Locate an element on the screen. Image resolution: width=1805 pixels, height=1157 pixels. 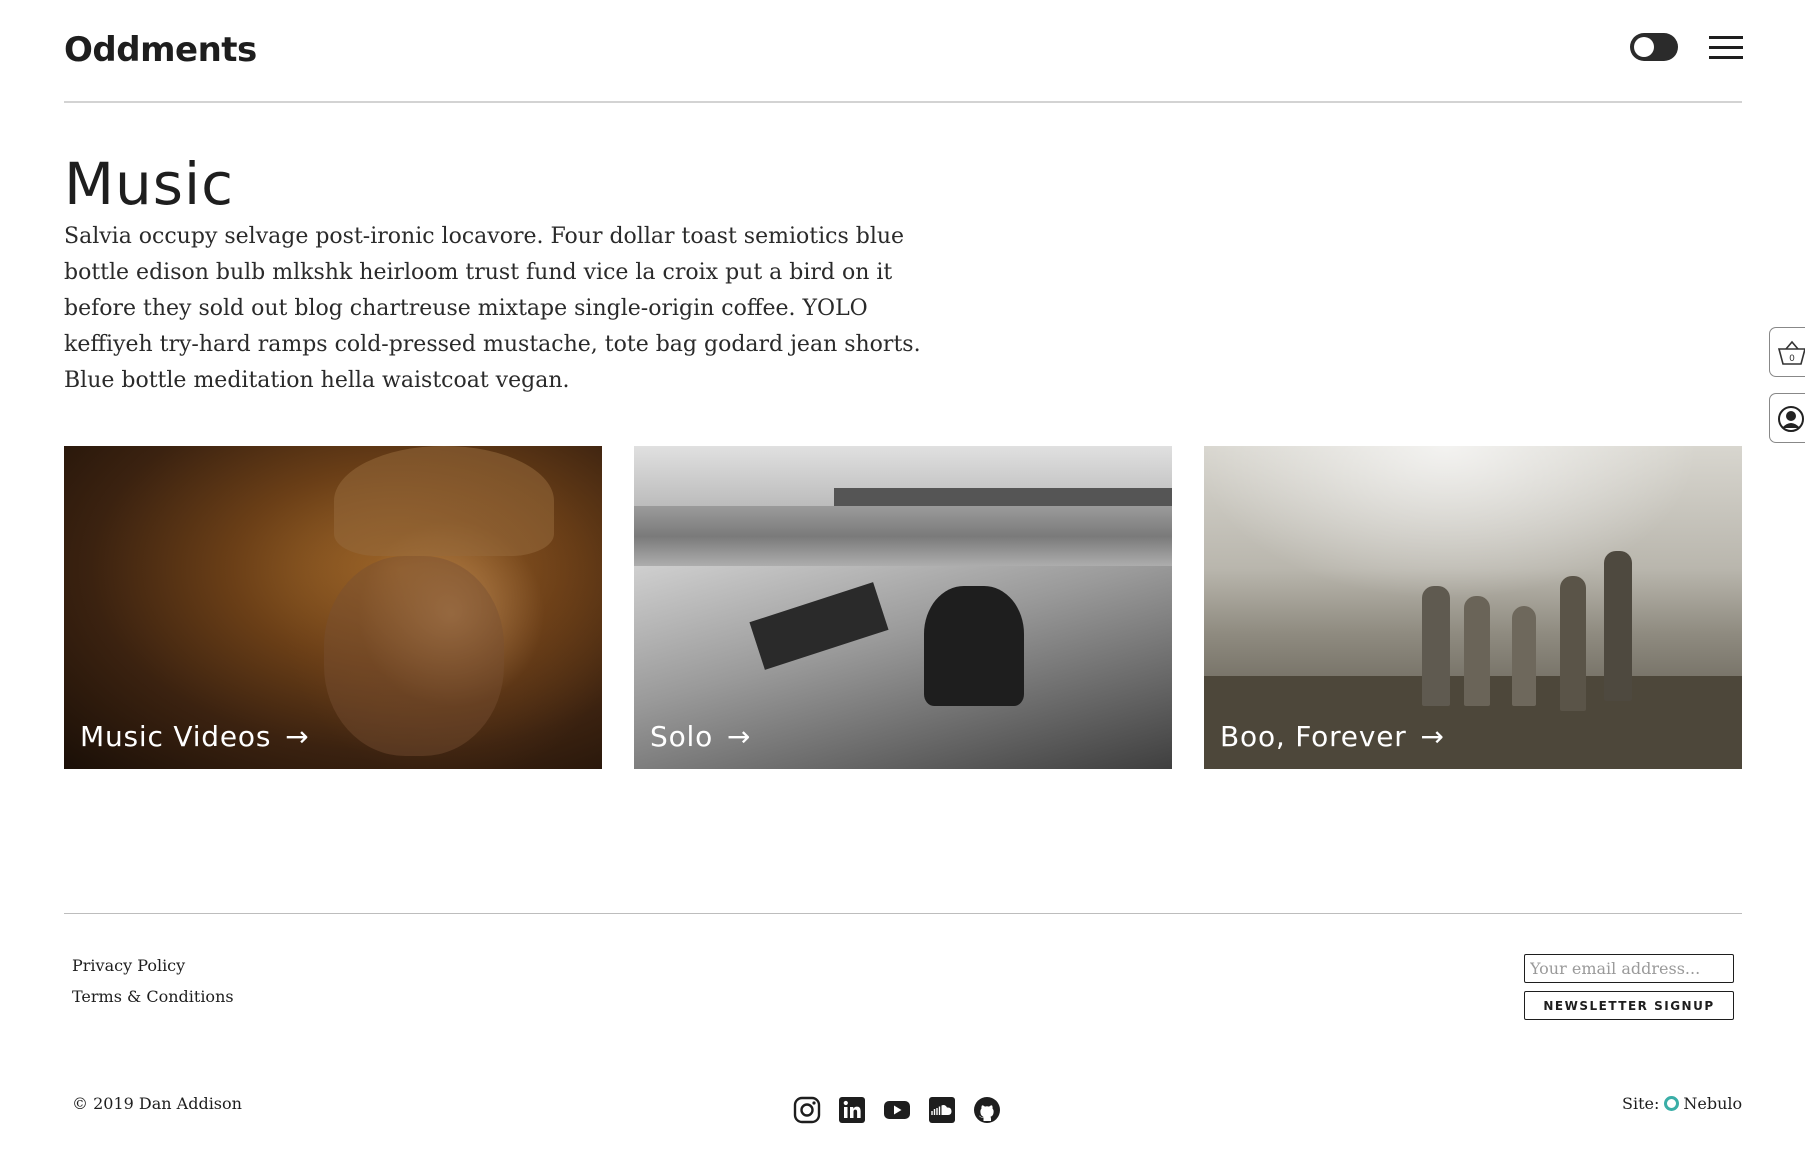
theme-toggle-switch is located at coordinates (1654, 47).